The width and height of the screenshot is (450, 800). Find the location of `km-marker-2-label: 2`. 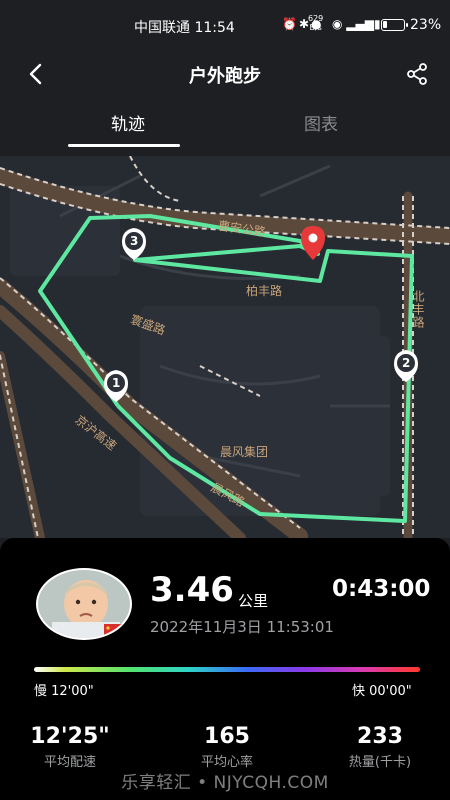

km-marker-2-label: 2 is located at coordinates (406, 363).